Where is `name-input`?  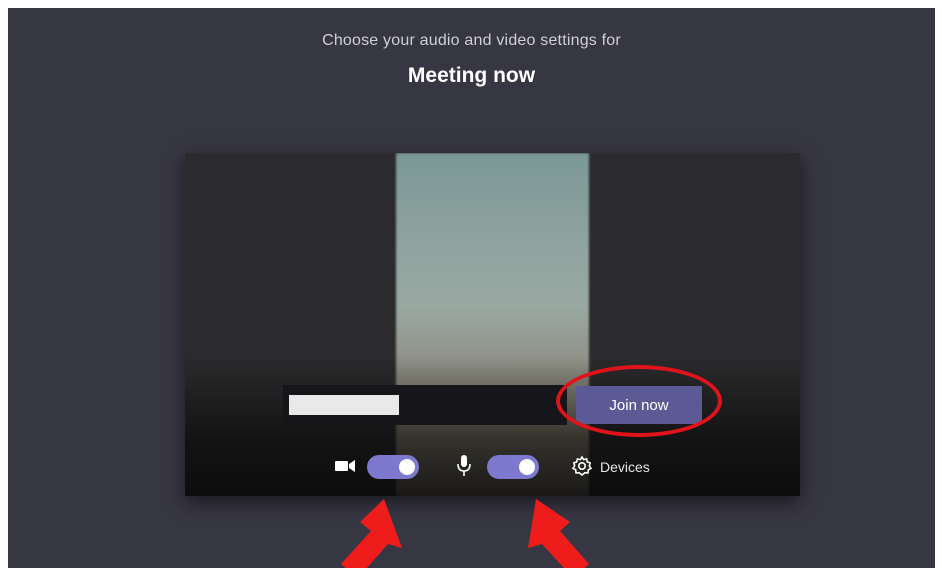 name-input is located at coordinates (344, 405).